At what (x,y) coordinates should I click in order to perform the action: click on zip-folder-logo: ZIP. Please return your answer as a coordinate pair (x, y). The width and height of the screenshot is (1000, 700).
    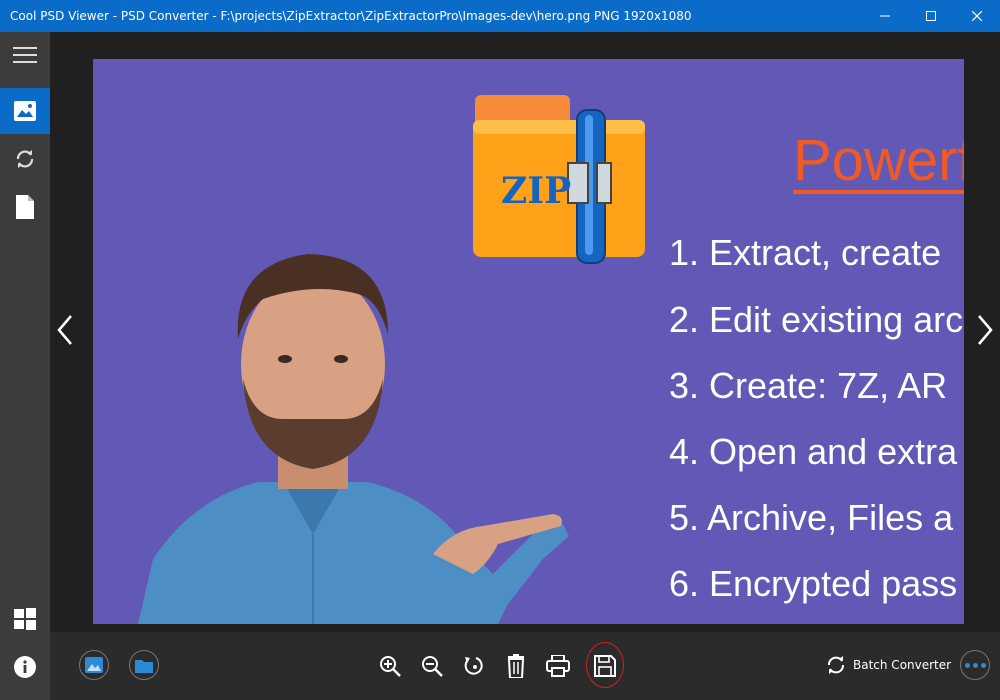
    Looking at the image, I should click on (559, 179).